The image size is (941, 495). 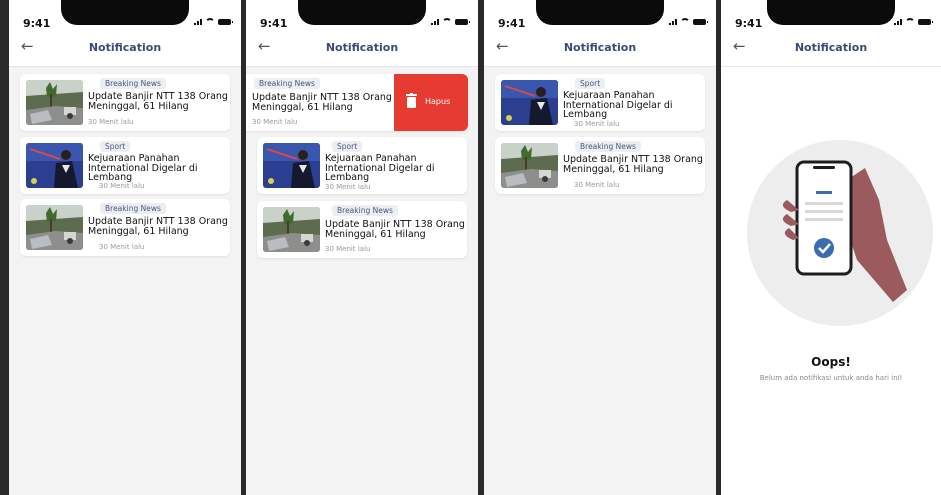 I want to click on delete-label: Hapus, so click(x=438, y=101).